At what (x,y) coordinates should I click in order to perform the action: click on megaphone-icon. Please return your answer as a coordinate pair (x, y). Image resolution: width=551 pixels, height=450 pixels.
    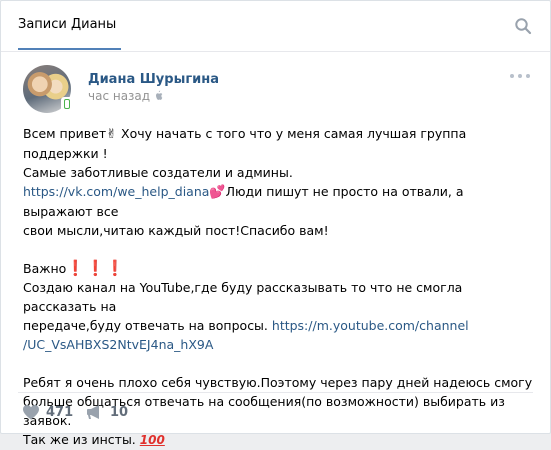
    Looking at the image, I should click on (93, 412).